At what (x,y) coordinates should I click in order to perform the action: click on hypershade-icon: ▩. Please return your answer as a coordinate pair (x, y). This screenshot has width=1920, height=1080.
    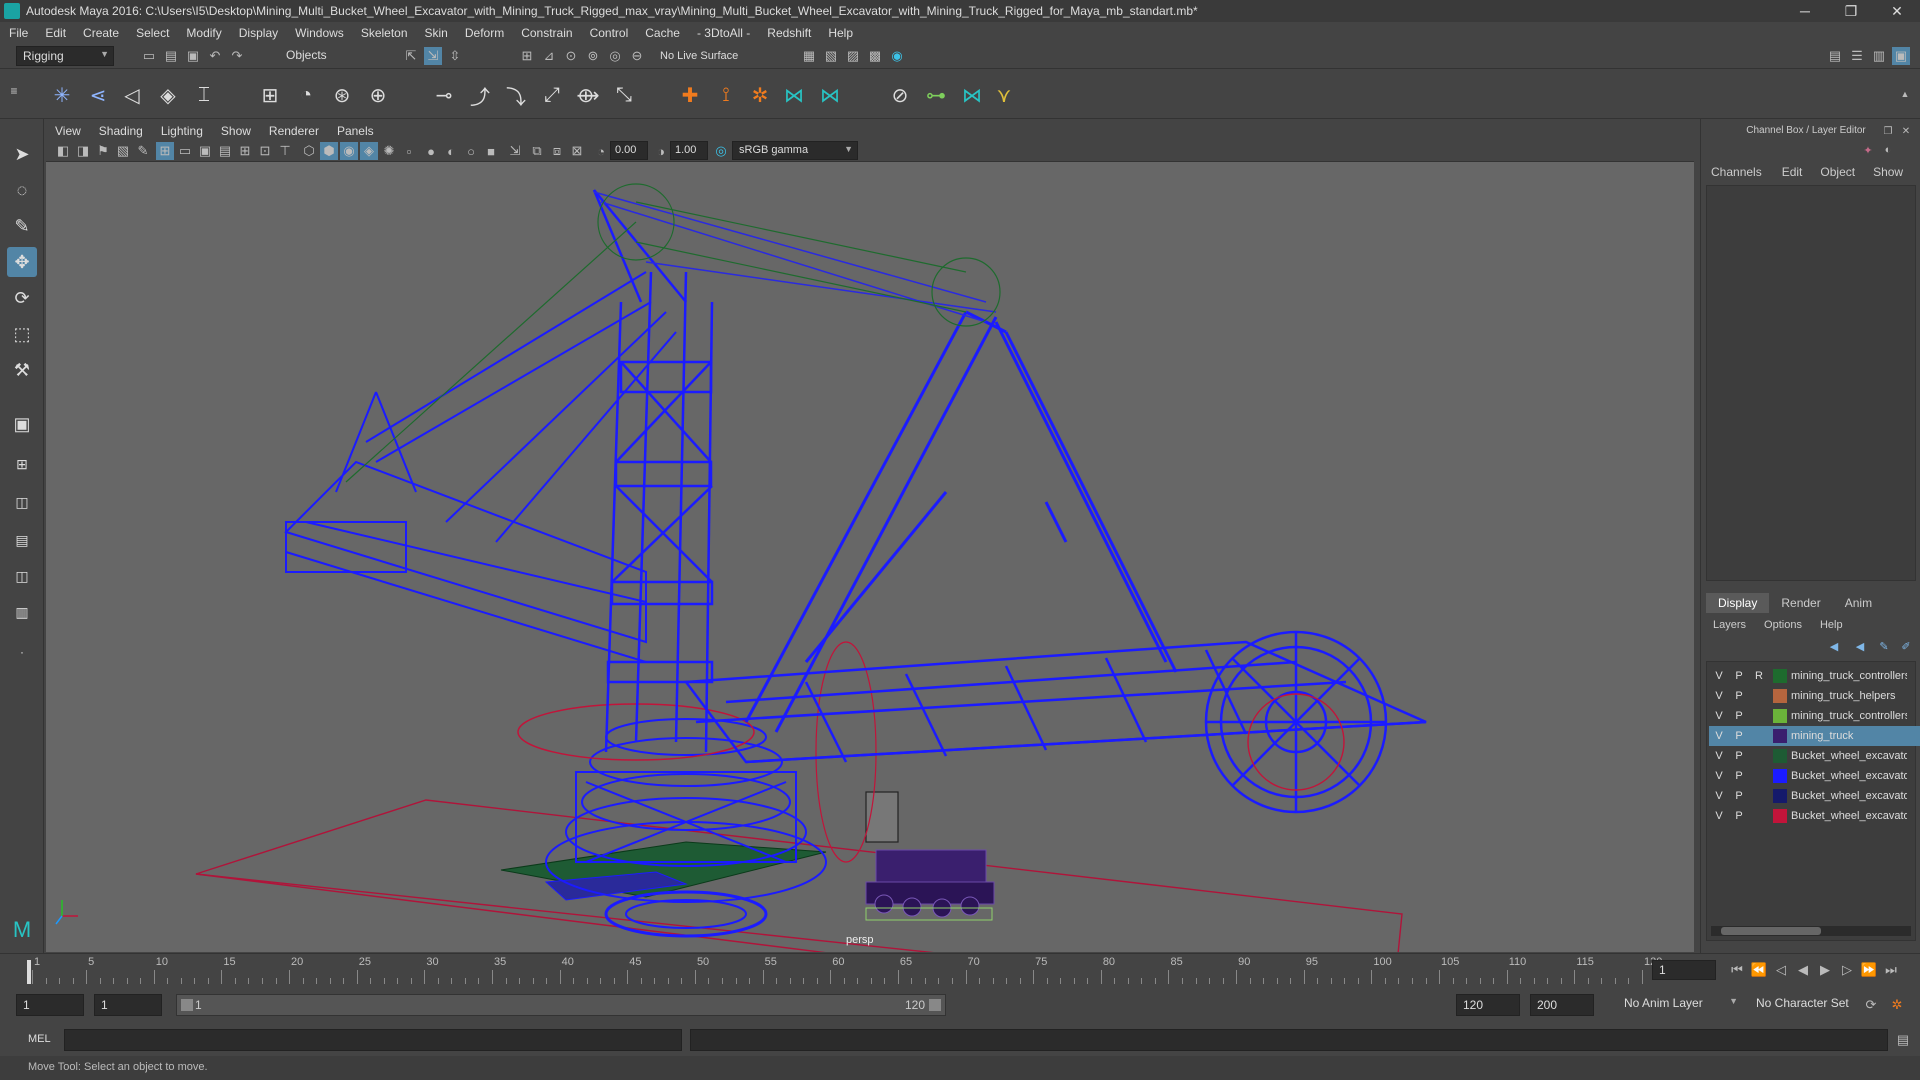
    Looking at the image, I should click on (875, 56).